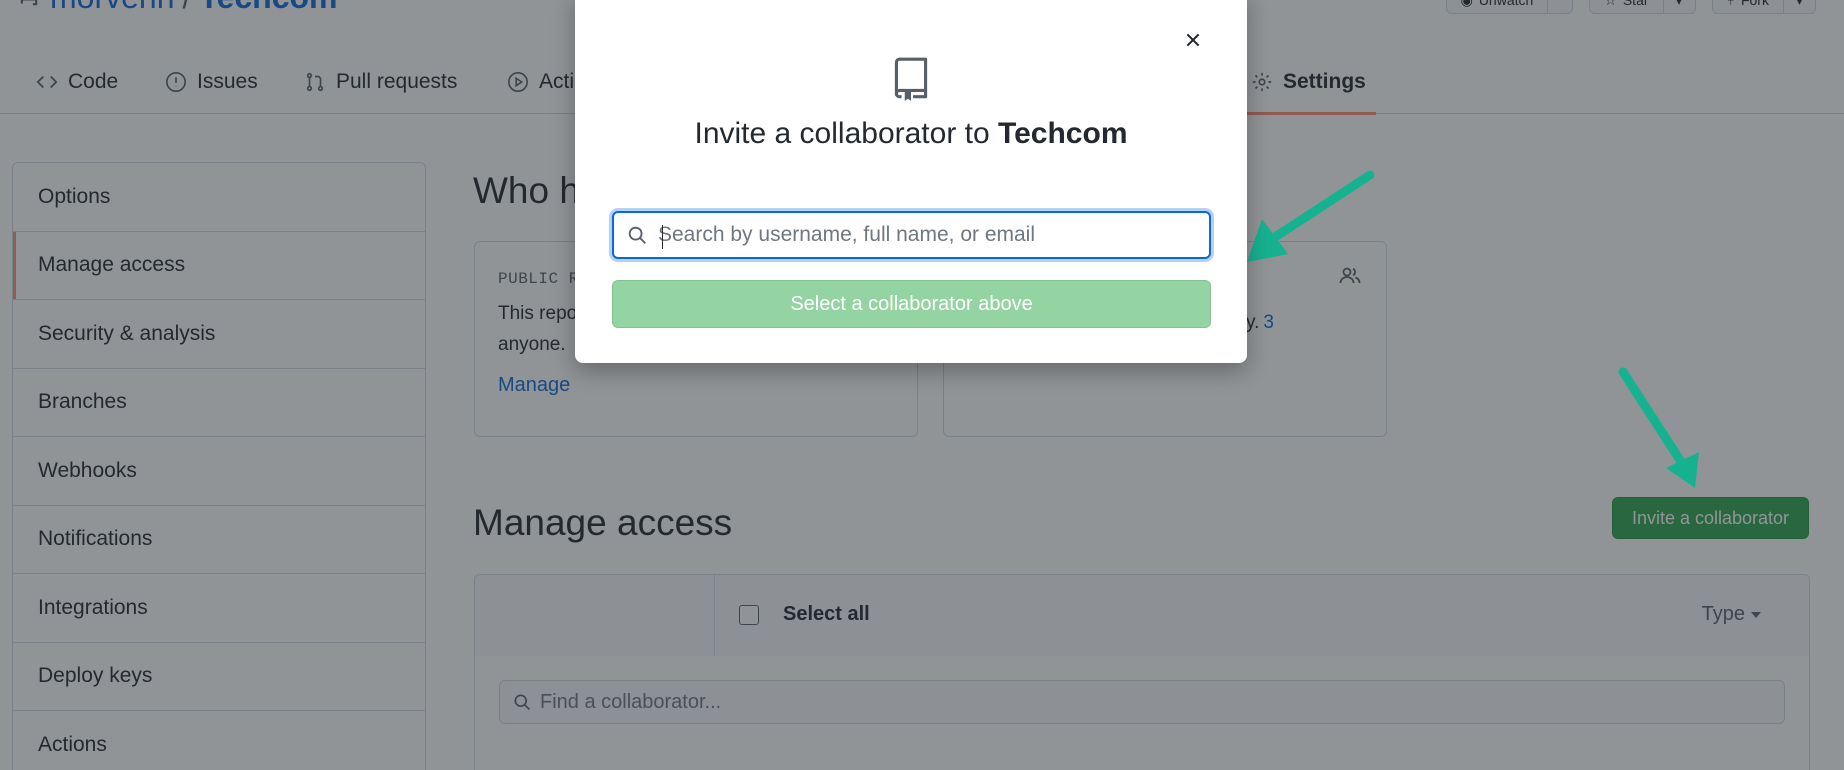 Image resolution: width=1844 pixels, height=770 pixels. I want to click on search-icon, so click(637, 235).